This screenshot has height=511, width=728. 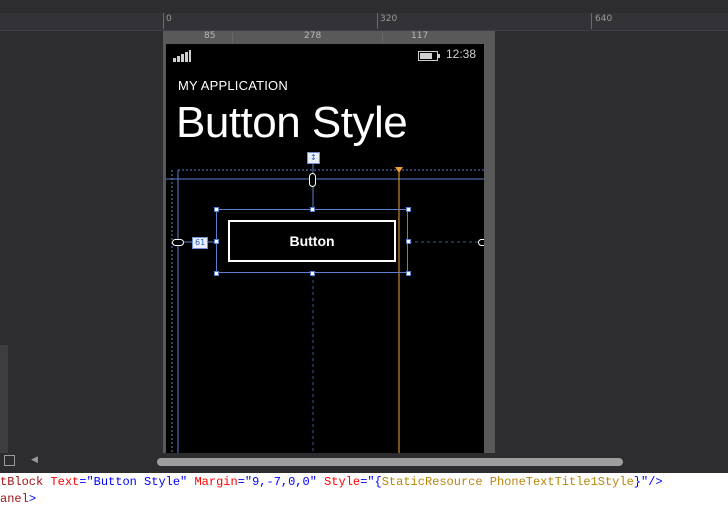 What do you see at coordinates (312, 180) in the screenshot?
I see `vertical-link-icon` at bounding box center [312, 180].